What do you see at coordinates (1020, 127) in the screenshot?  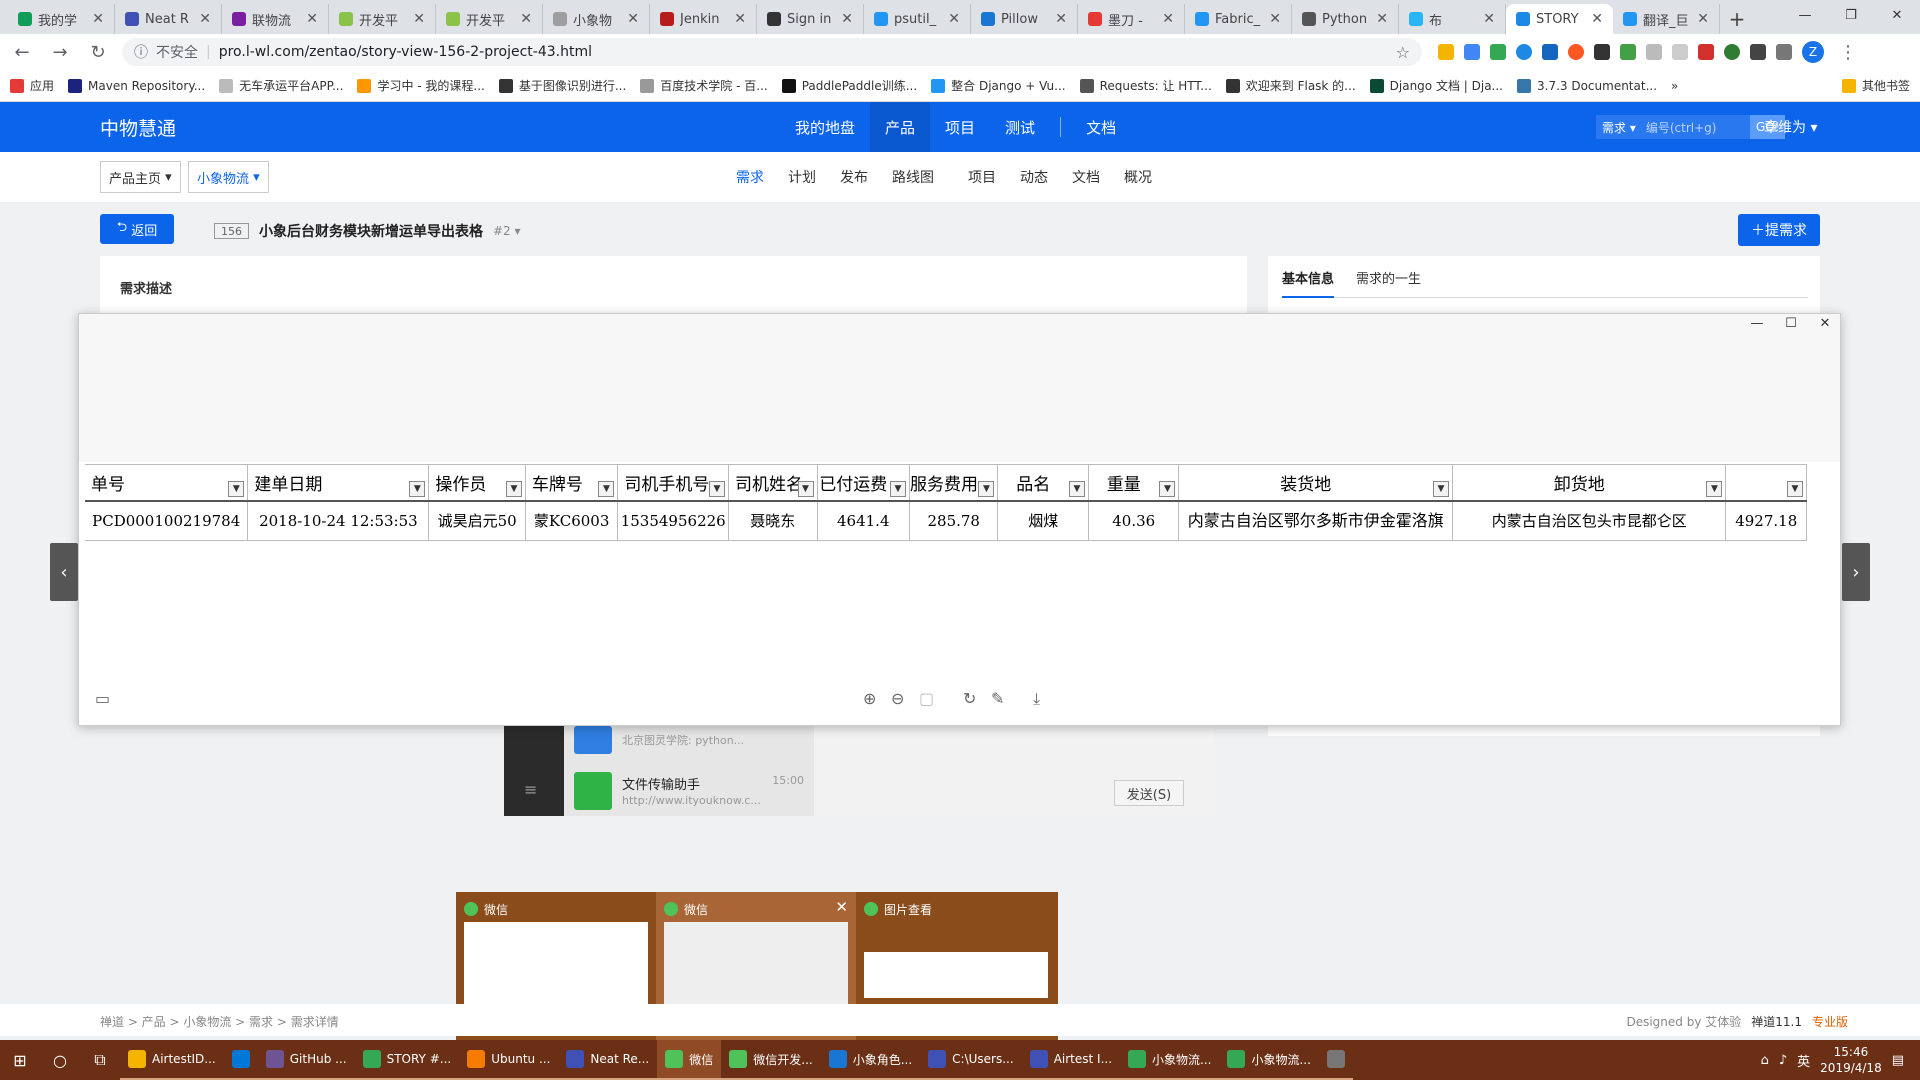 I see `main-nav-item: 测试` at bounding box center [1020, 127].